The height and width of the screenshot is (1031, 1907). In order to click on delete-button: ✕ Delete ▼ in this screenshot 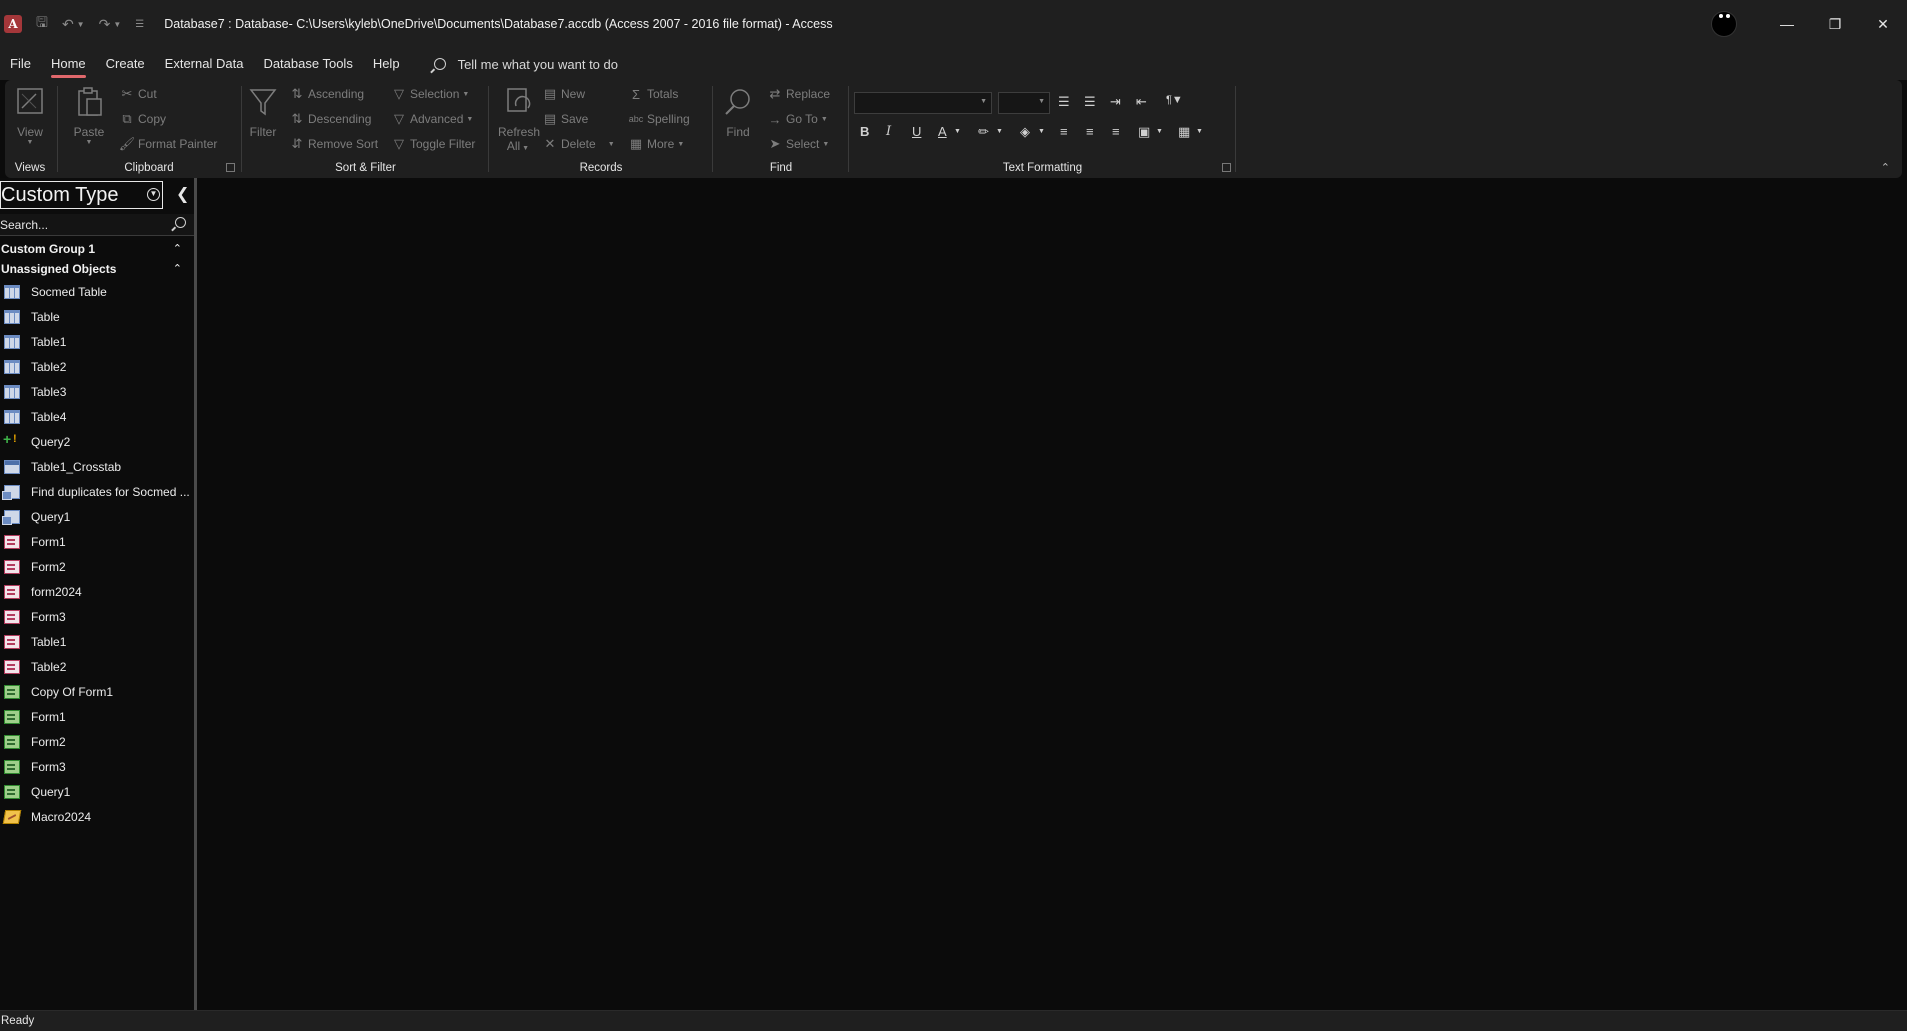, I will do `click(578, 144)`.